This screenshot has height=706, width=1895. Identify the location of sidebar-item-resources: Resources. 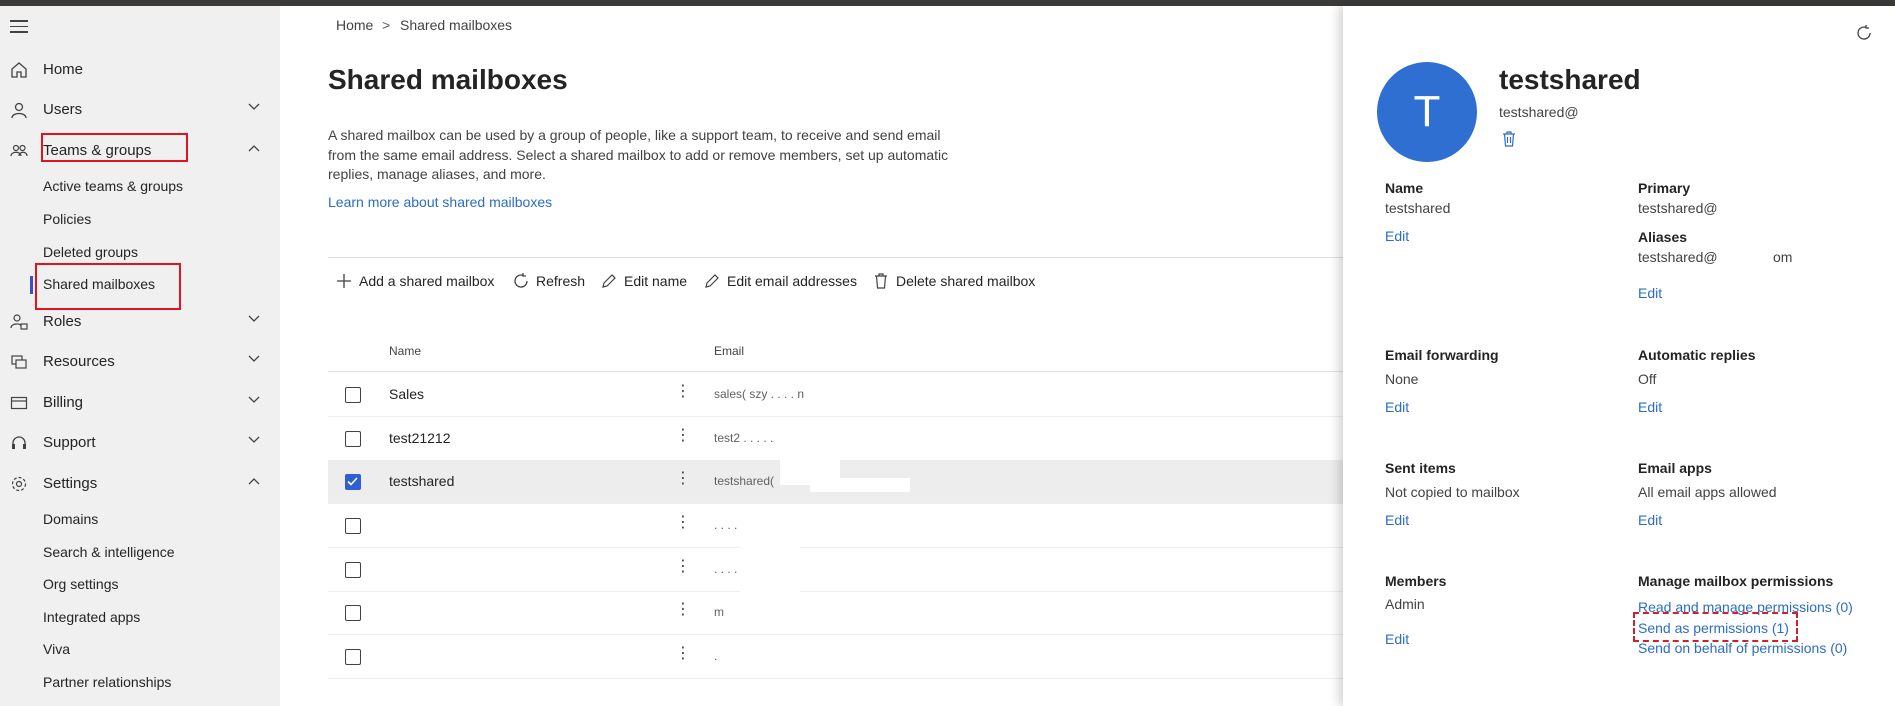
(140, 361).